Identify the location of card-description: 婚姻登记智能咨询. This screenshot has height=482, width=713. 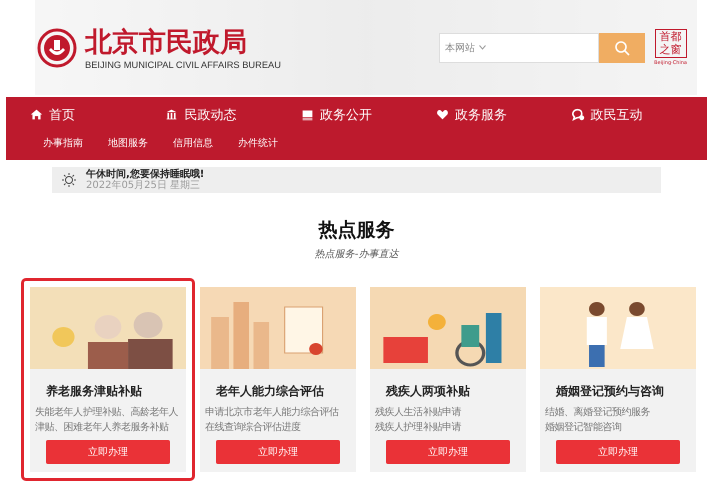
(583, 427).